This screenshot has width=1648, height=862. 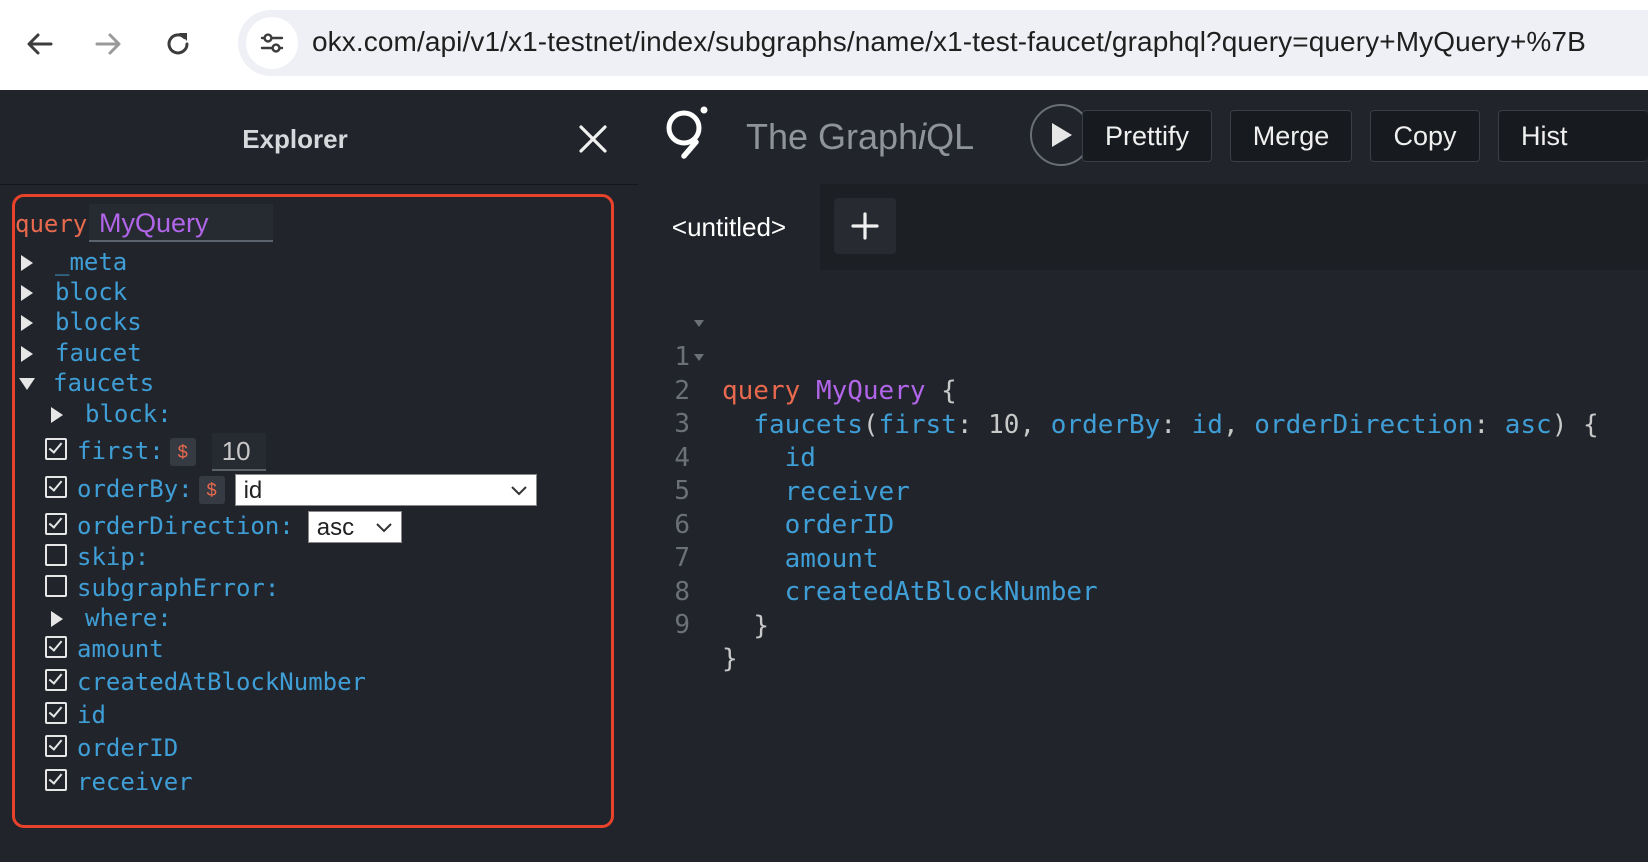 What do you see at coordinates (185, 526) in the screenshot?
I see `arg-label: orderDirection:` at bounding box center [185, 526].